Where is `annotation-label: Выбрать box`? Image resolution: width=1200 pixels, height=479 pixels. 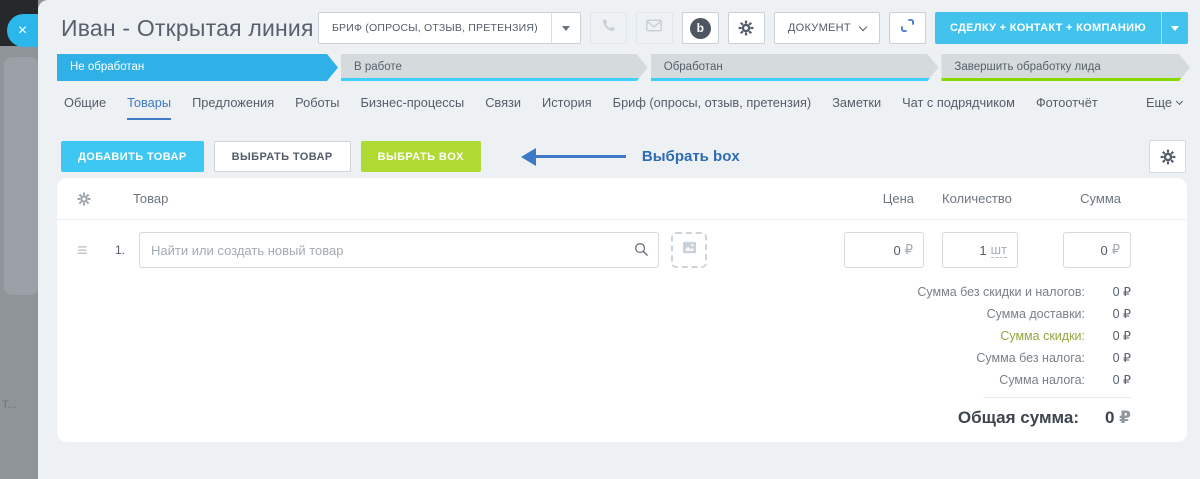
annotation-label: Выбрать box is located at coordinates (690, 156).